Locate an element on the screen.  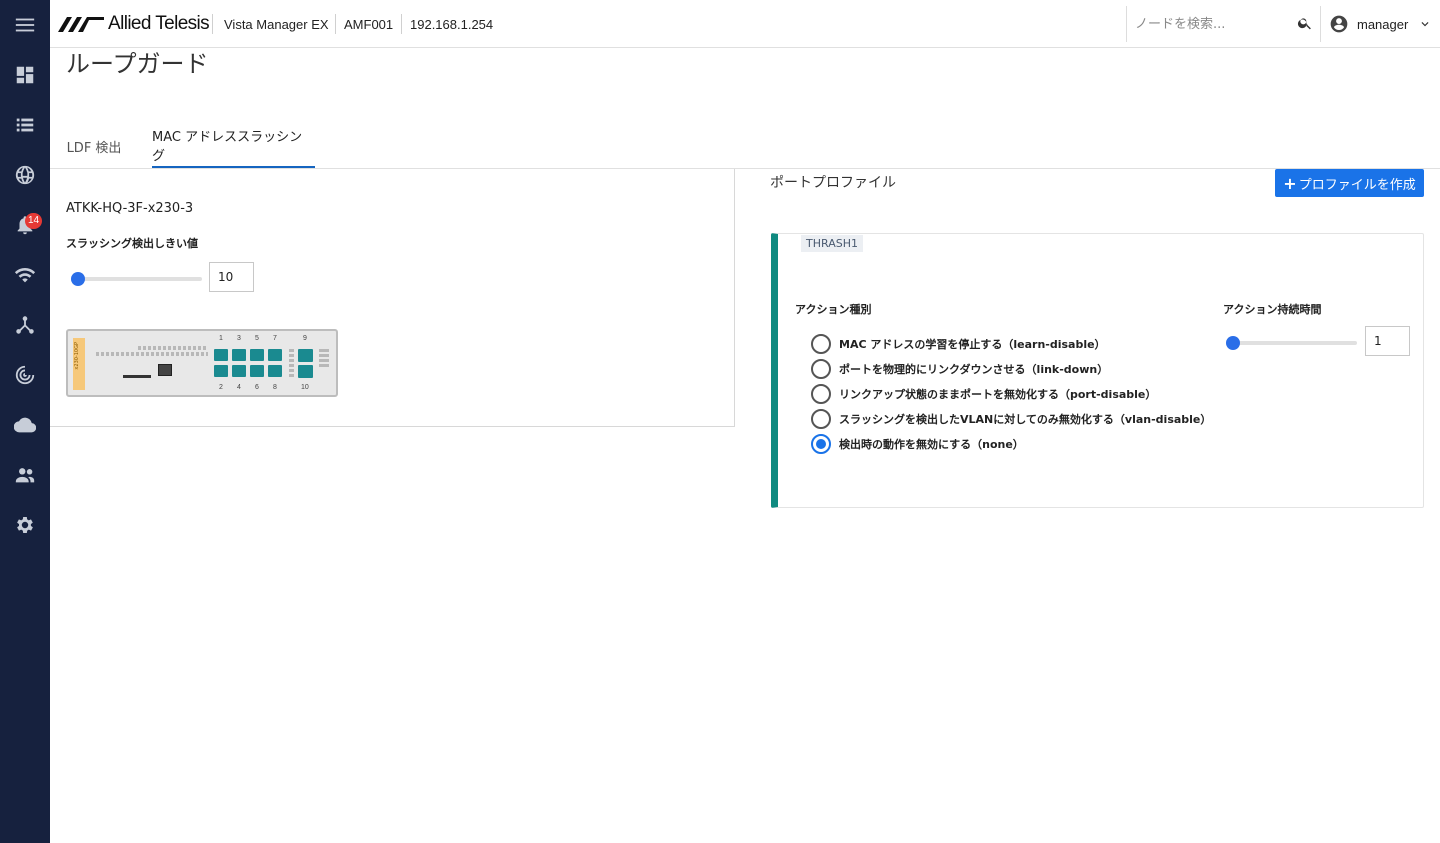
port-number: 6 is located at coordinates (257, 387).